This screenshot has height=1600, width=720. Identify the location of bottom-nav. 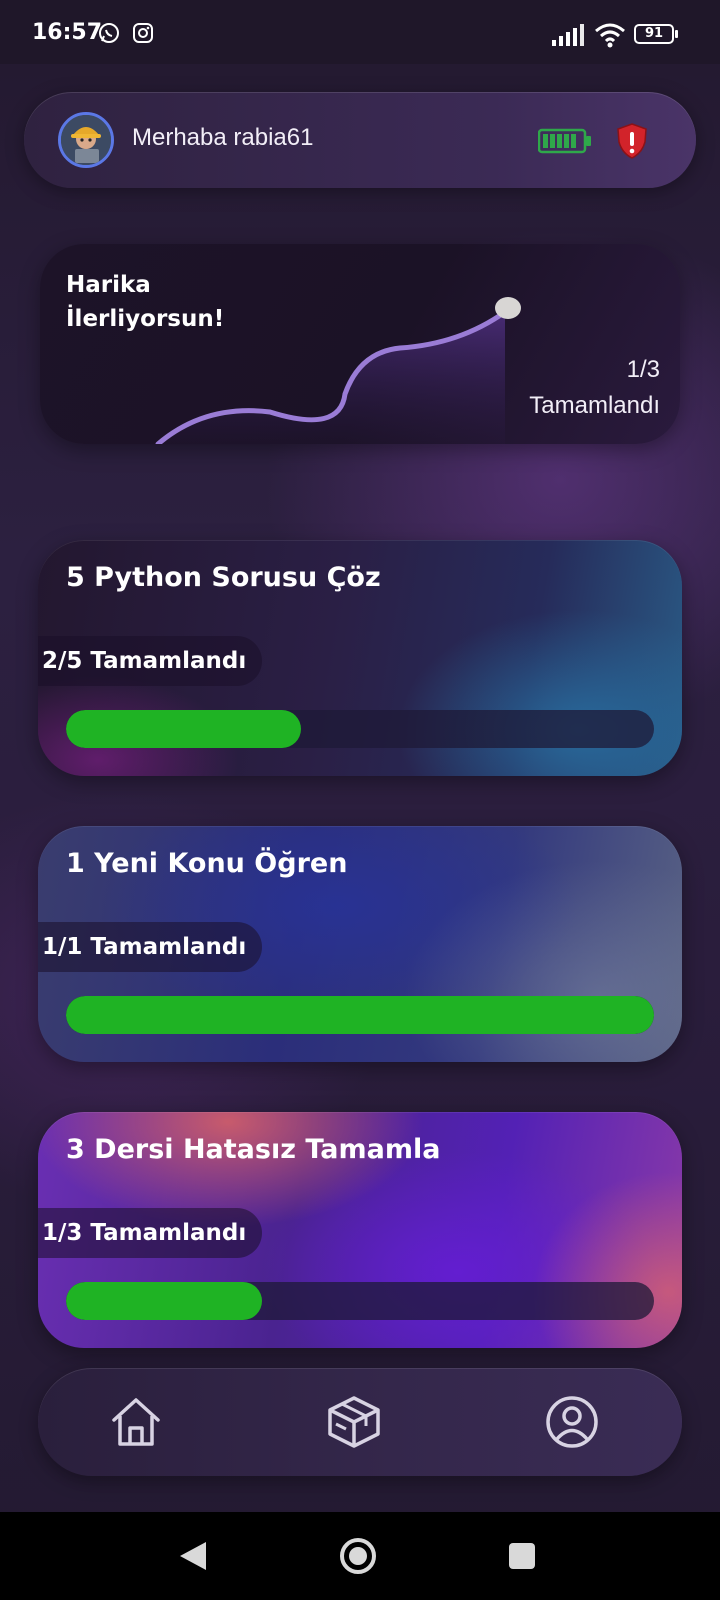
(360, 1422).